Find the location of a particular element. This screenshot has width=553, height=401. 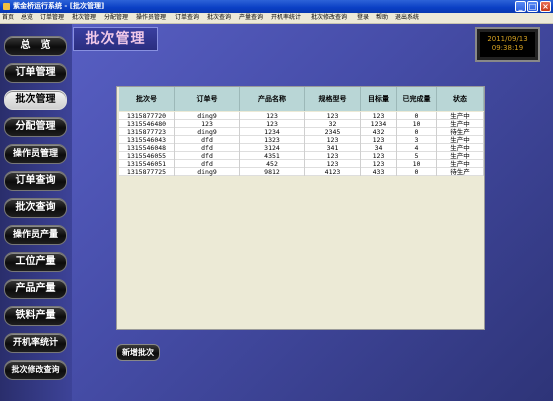

nav-order-query-button: 订单查询 is located at coordinates (35, 181).